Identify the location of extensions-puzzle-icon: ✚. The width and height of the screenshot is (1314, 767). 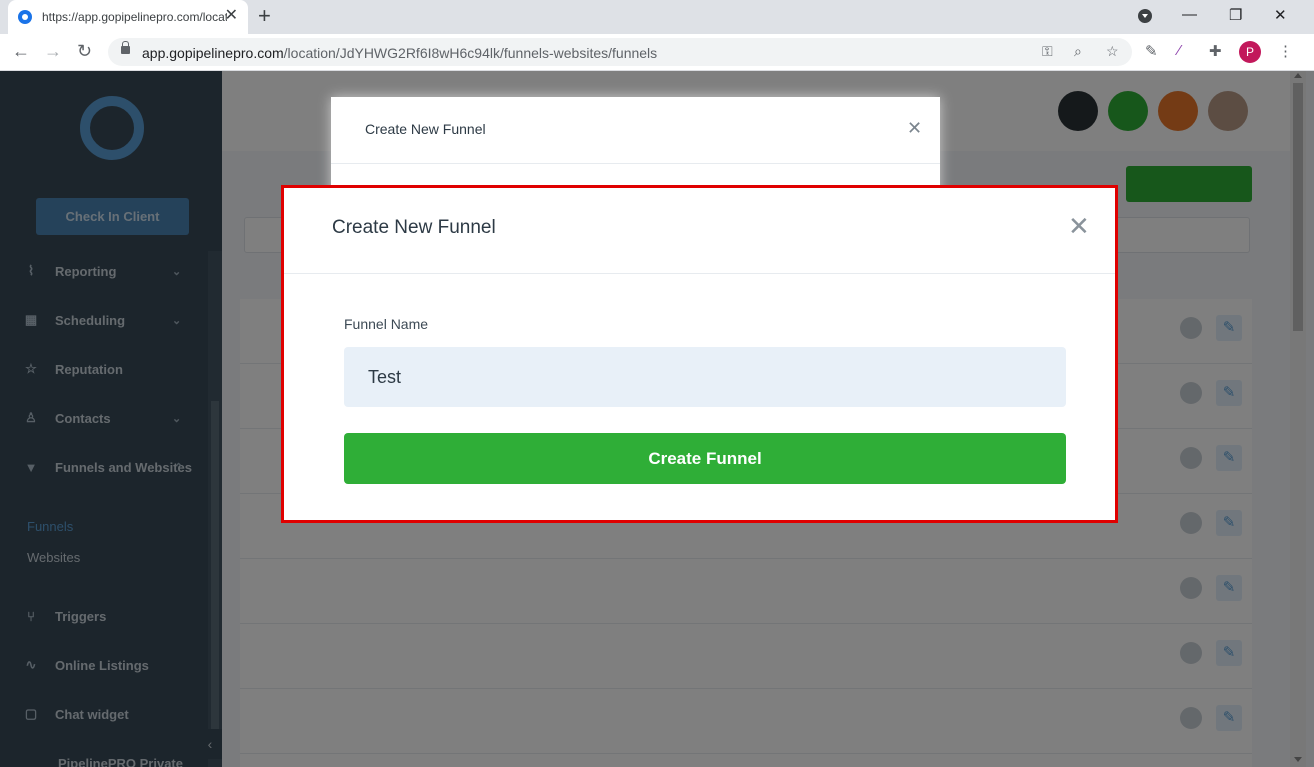
(1215, 51).